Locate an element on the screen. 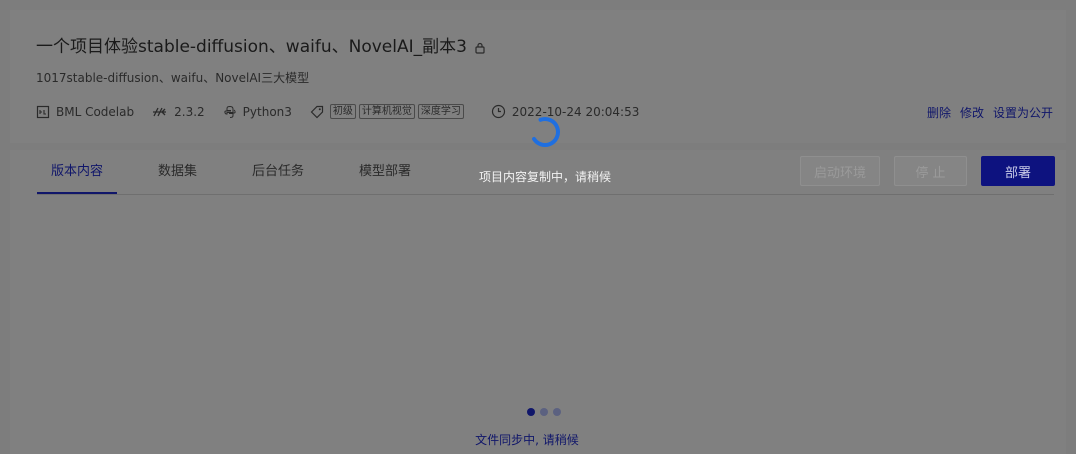 This screenshot has width=1076, height=454. language-meta: Python3 is located at coordinates (257, 112).